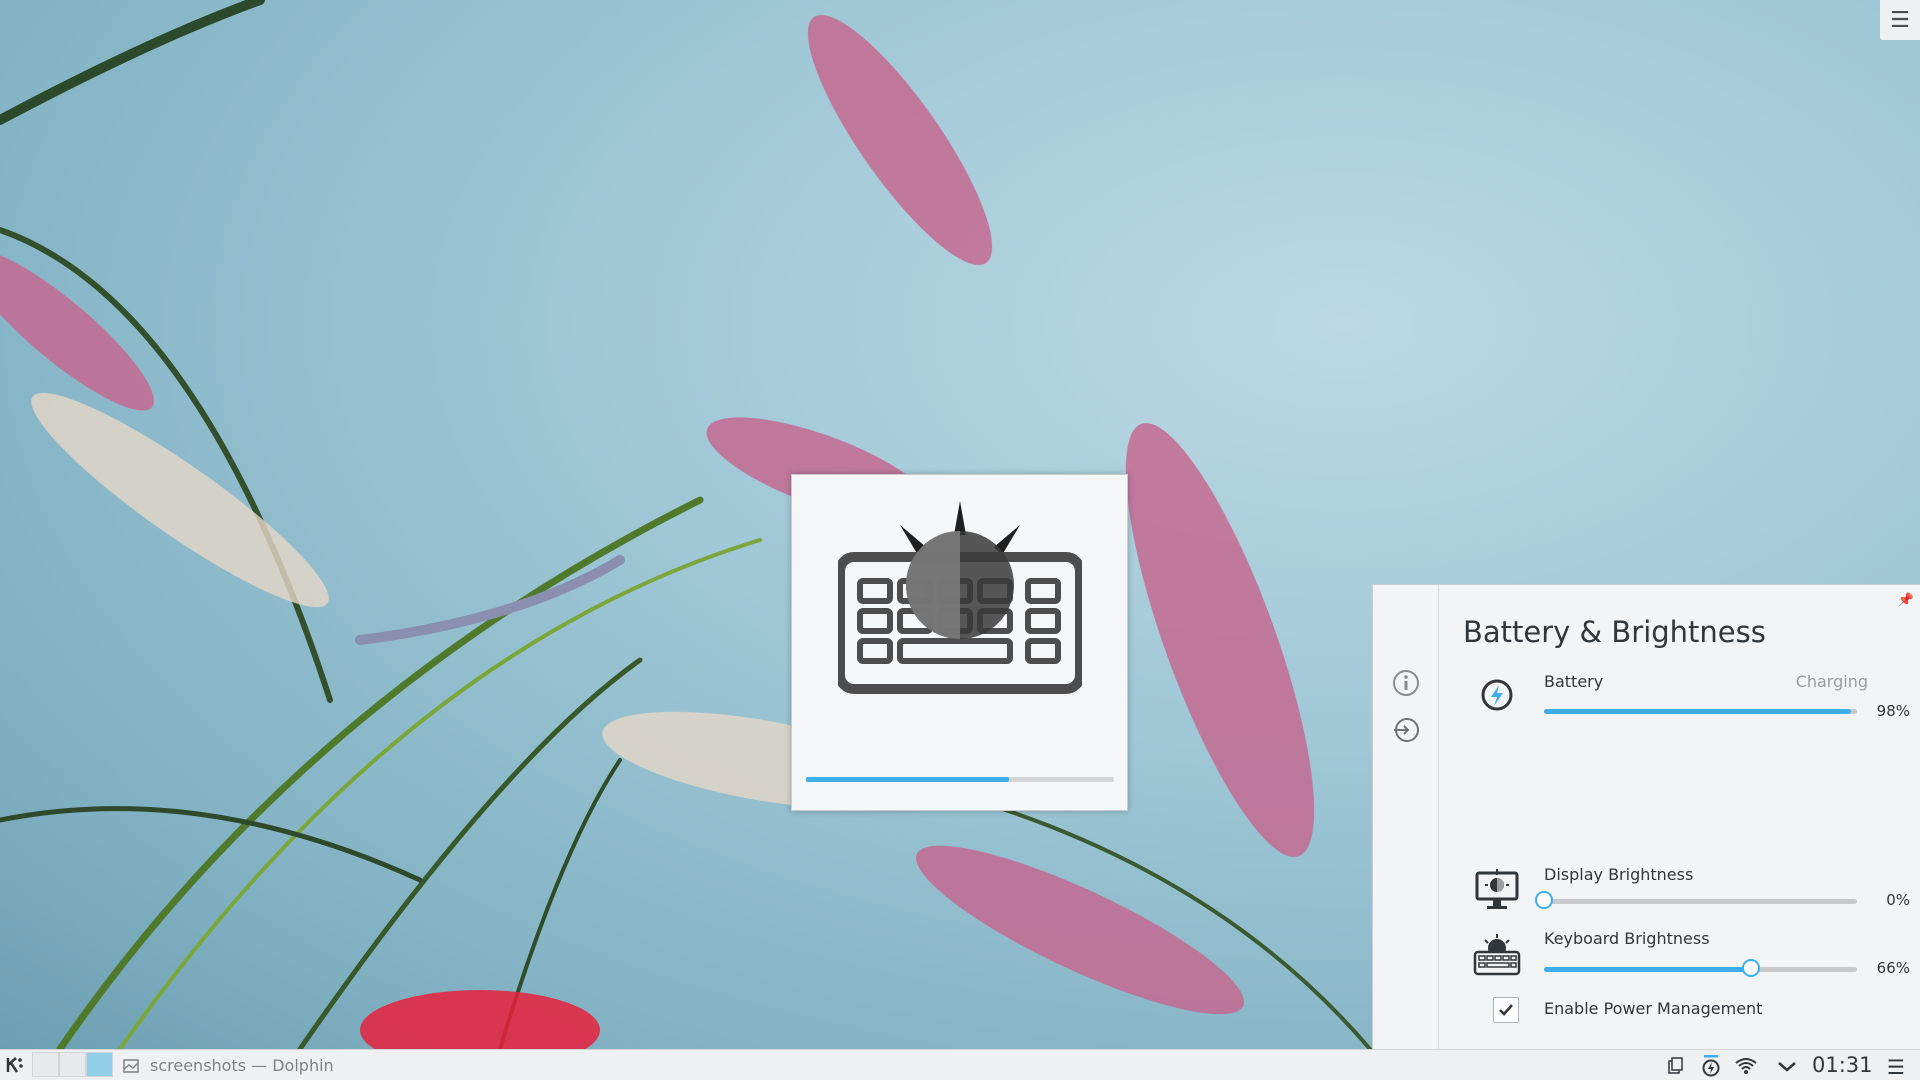 The height and width of the screenshot is (1084, 1920). Describe the element at coordinates (131, 1065) in the screenshot. I see `folder-icon` at that location.